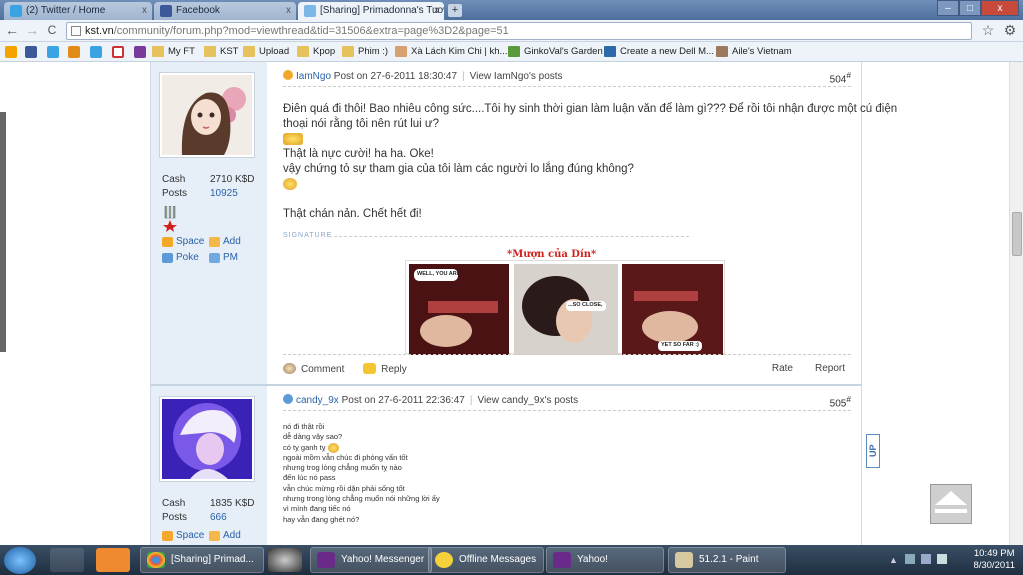  I want to click on report-link: Report, so click(830, 368).